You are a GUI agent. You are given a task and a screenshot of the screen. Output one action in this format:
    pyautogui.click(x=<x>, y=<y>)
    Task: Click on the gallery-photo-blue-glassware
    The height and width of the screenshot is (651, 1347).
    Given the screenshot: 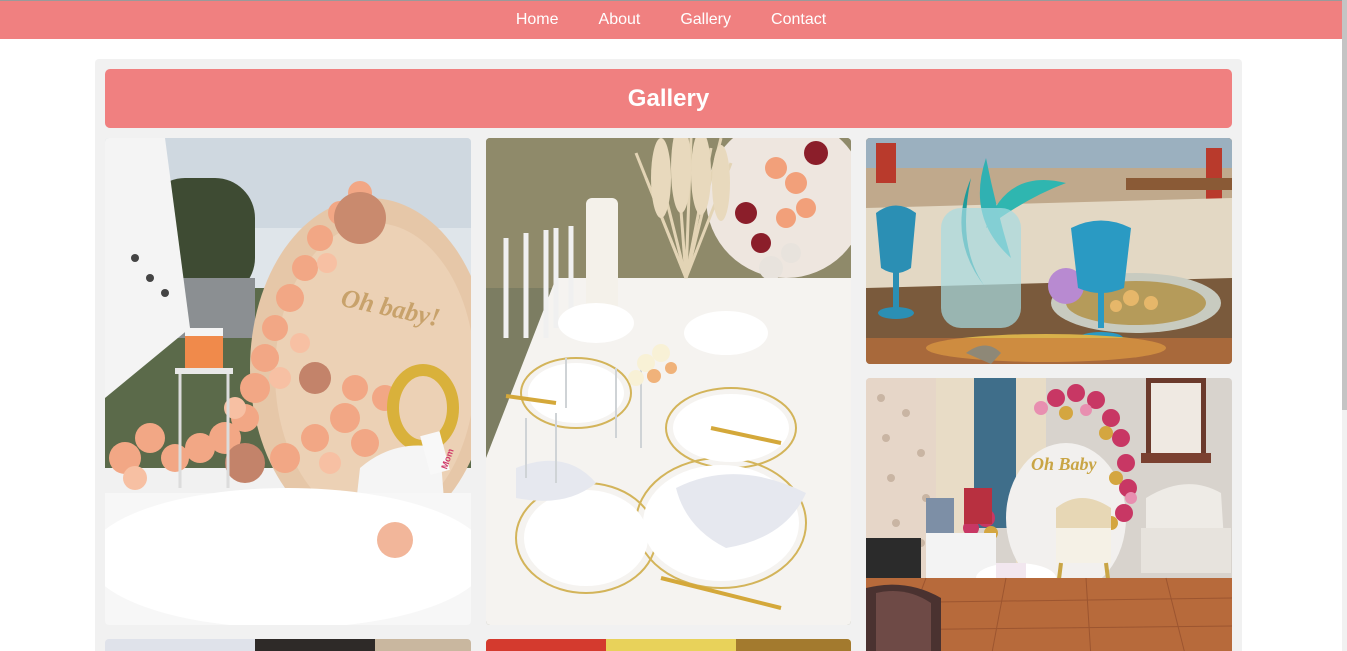 What is the action you would take?
    pyautogui.click(x=1049, y=251)
    